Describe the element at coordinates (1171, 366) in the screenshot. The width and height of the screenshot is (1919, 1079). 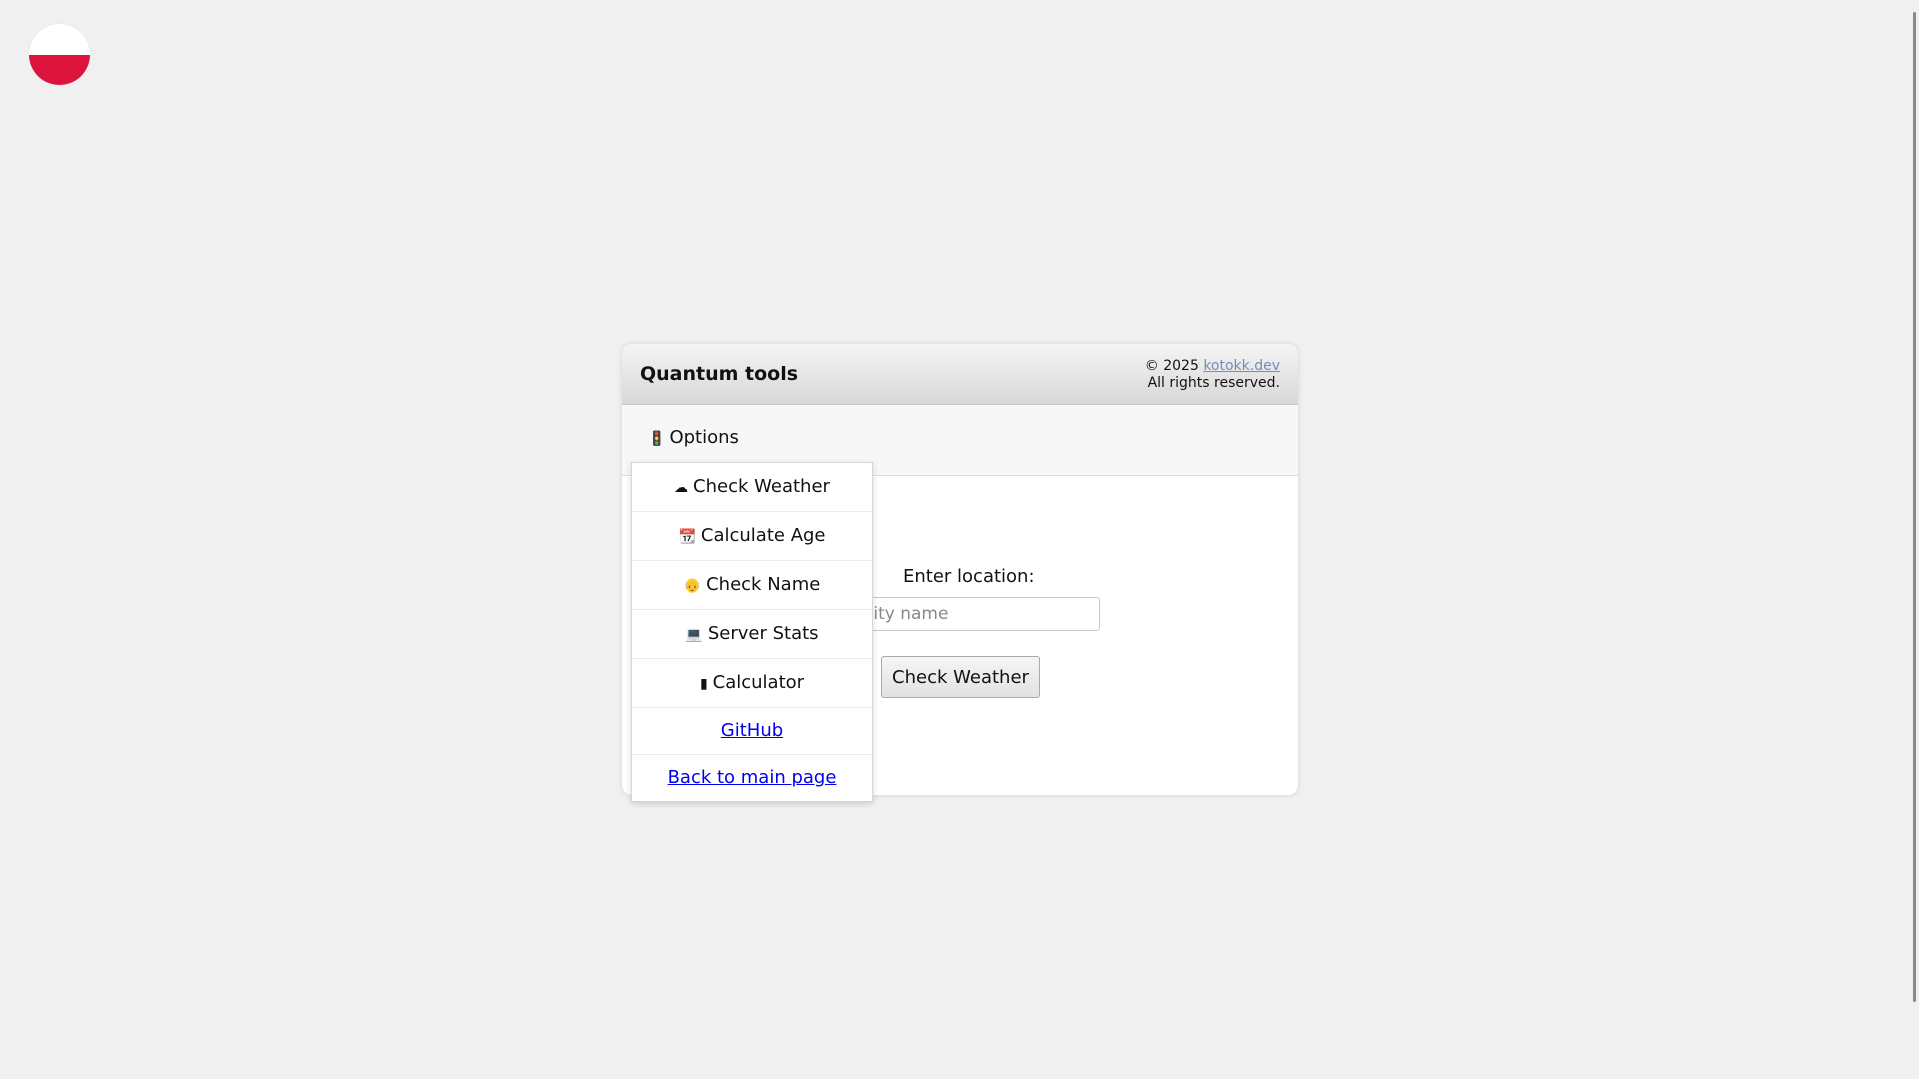
I see `copyright-year: © 2025` at that location.